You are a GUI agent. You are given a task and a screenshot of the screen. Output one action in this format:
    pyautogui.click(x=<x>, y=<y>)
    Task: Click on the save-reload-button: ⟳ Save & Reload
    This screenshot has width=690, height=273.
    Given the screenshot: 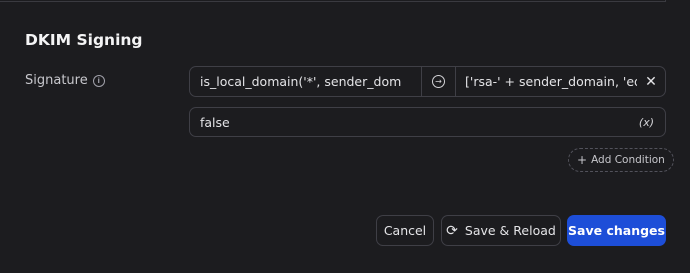 What is the action you would take?
    pyautogui.click(x=501, y=230)
    